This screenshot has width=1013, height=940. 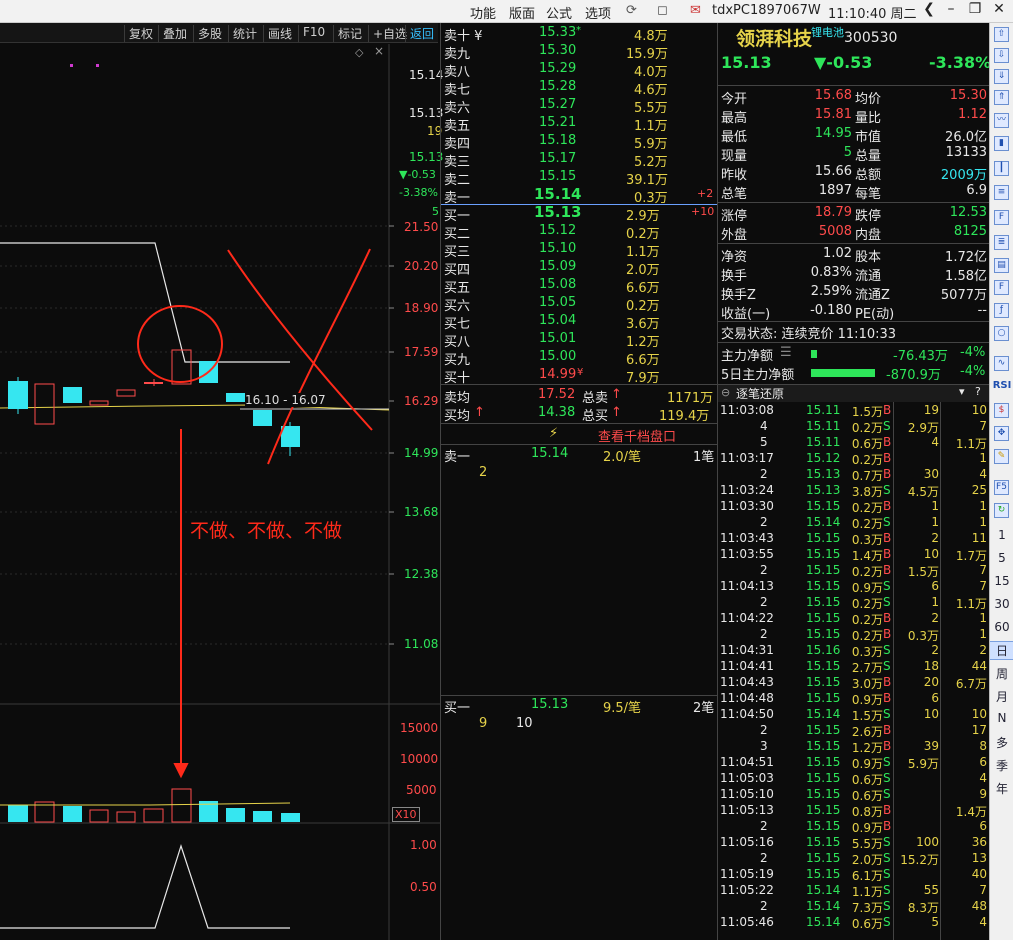 I want to click on ask-row: 卖六 15.27 5.5万, so click(x=579, y=106).